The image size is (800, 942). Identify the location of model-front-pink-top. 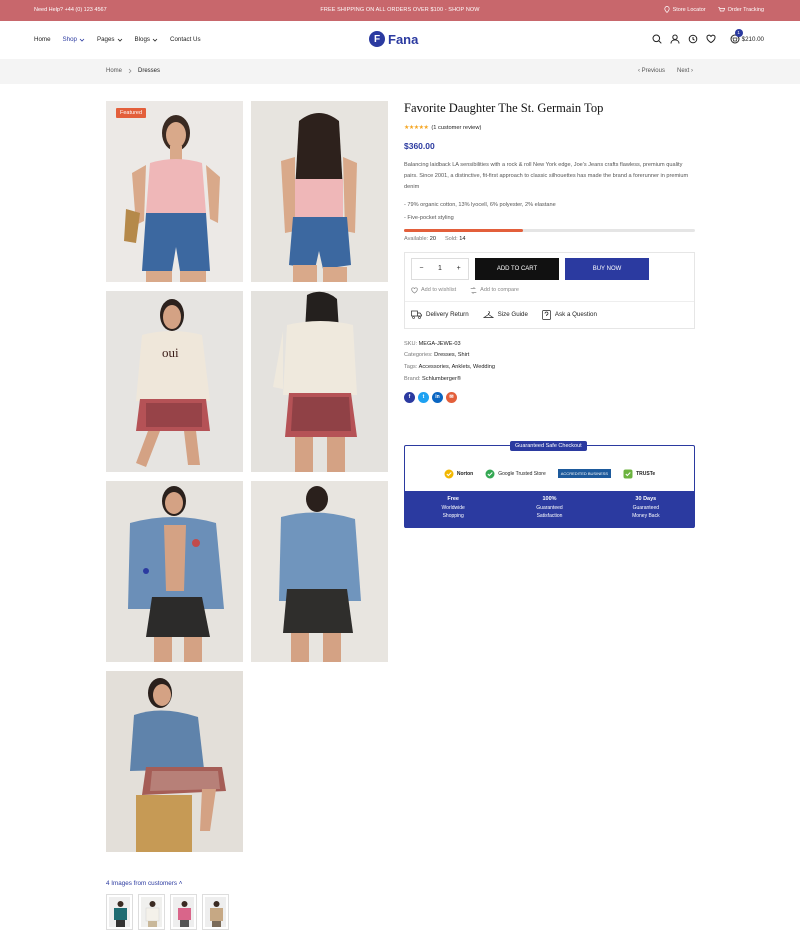
(172, 198).